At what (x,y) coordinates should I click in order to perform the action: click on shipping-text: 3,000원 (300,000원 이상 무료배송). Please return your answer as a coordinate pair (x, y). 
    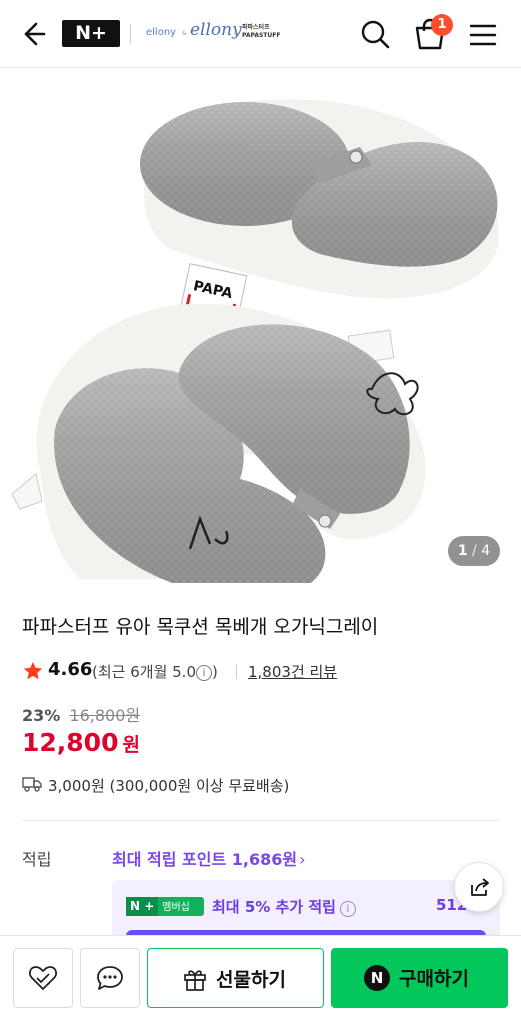
    Looking at the image, I should click on (169, 786).